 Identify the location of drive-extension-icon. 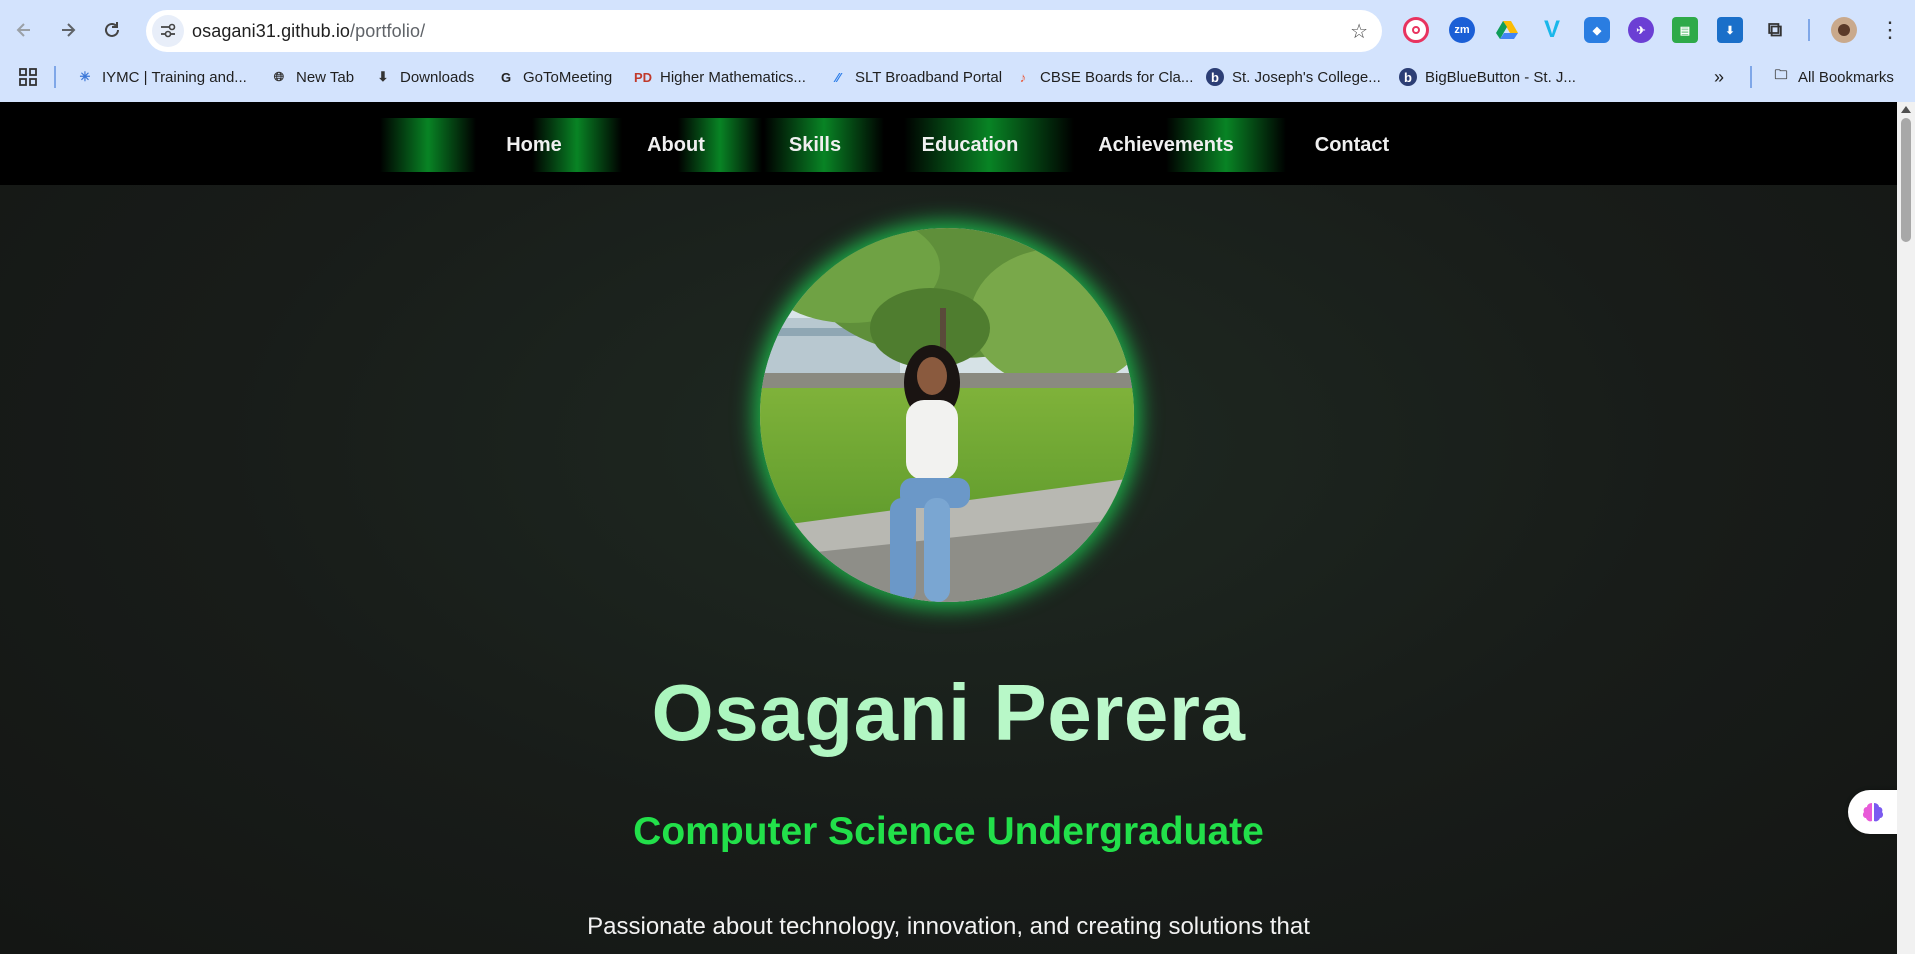
(1507, 30).